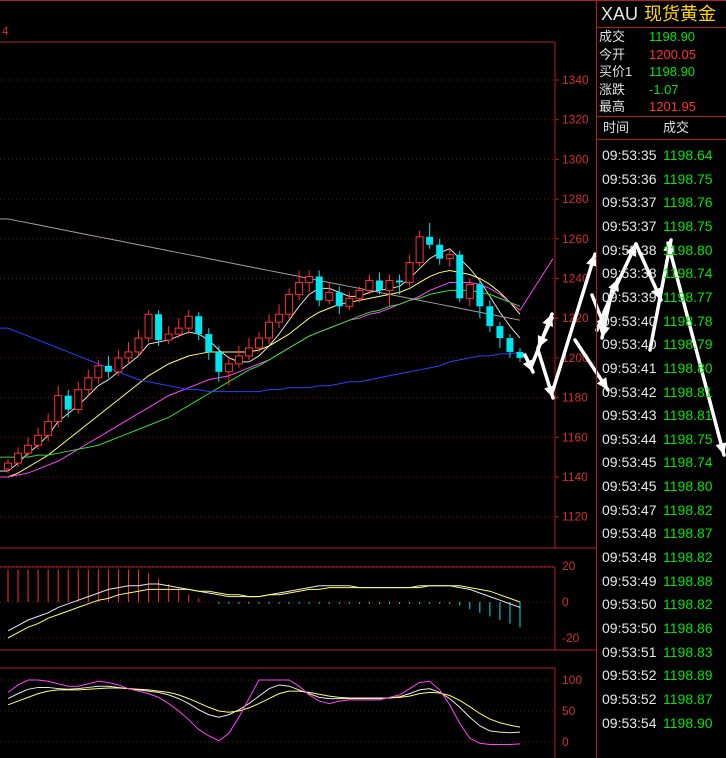 Image resolution: width=726 pixels, height=758 pixels. What do you see at coordinates (629, 367) in the screenshot?
I see `tick-time: 09:53:41` at bounding box center [629, 367].